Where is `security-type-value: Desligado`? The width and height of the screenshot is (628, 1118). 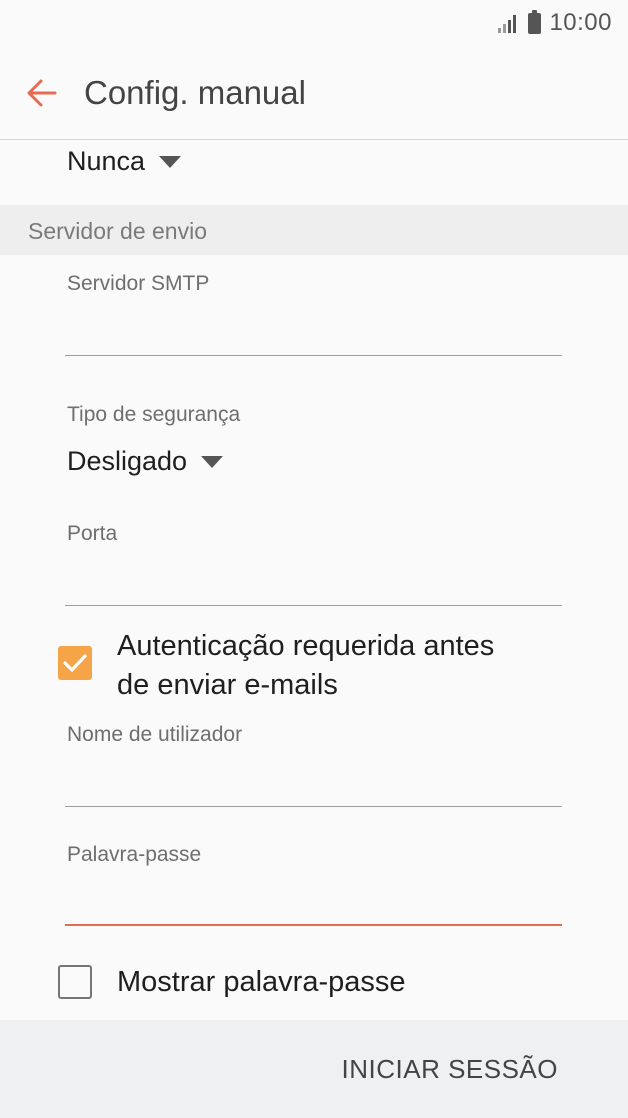
security-type-value: Desligado is located at coordinates (127, 461).